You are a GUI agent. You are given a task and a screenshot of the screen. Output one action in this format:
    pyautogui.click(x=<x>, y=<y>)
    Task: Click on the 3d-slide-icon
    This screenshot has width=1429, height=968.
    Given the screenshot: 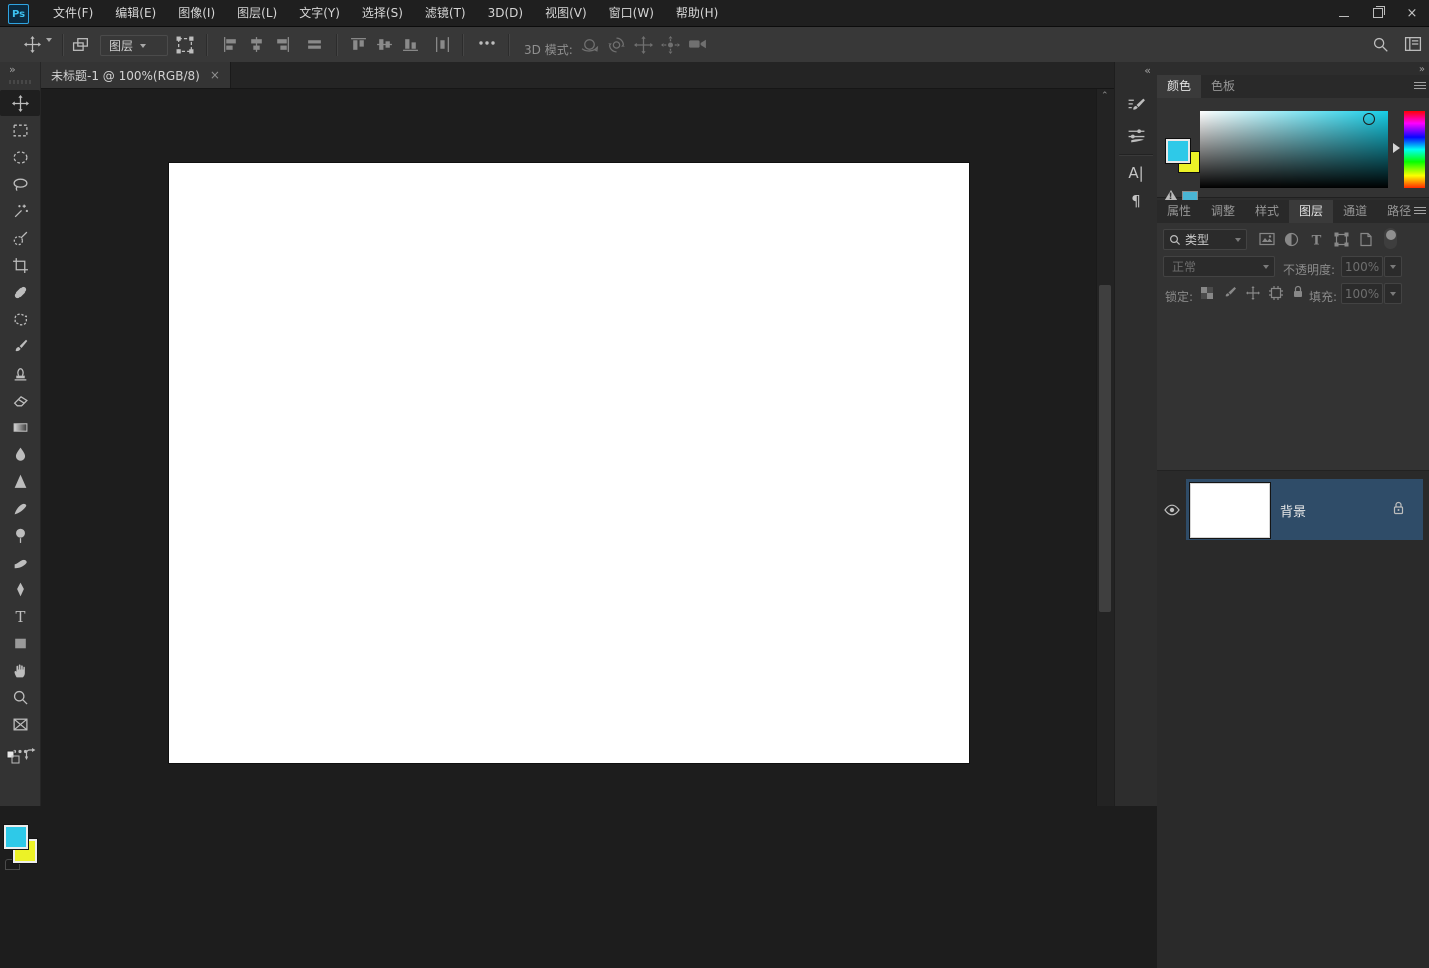 What is the action you would take?
    pyautogui.click(x=670, y=45)
    